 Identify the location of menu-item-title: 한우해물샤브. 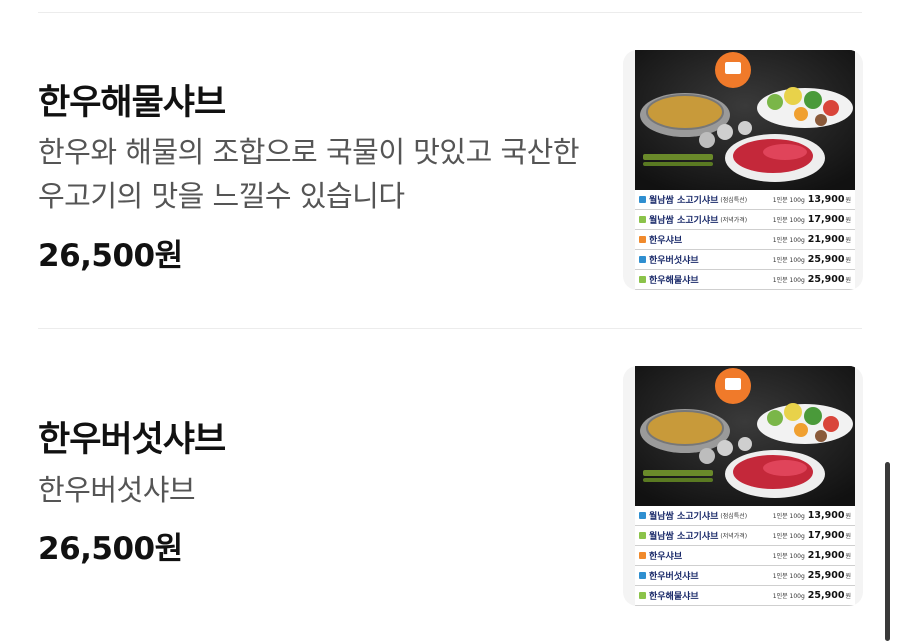
(132, 103).